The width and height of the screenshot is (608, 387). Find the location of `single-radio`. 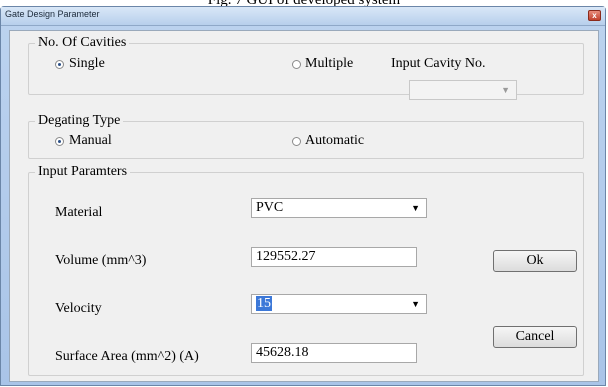

single-radio is located at coordinates (59, 64).